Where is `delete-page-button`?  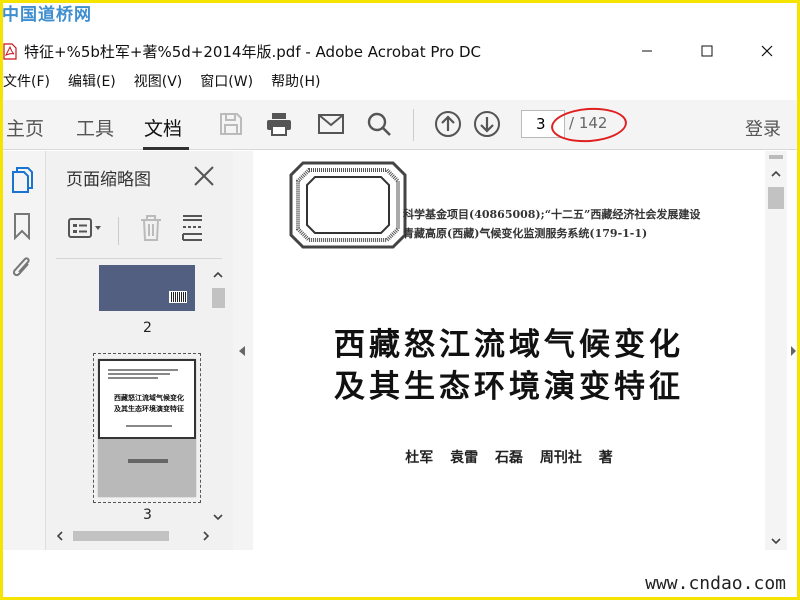 delete-page-button is located at coordinates (151, 228).